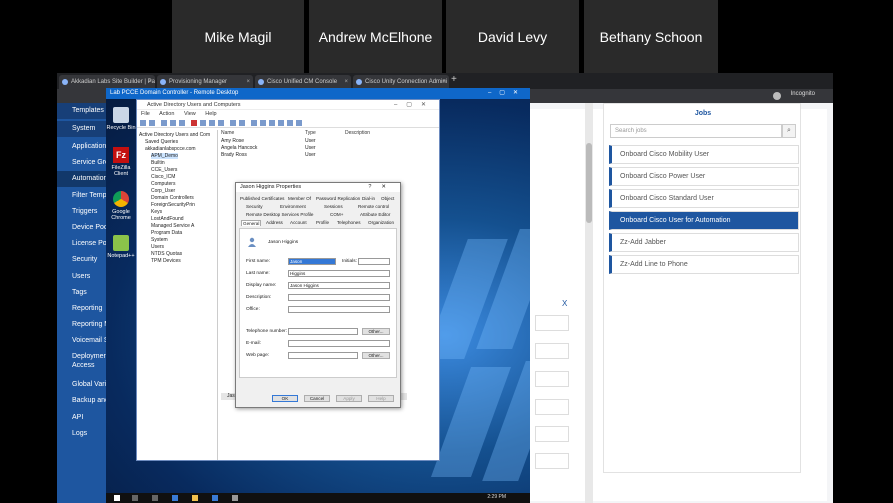 This screenshot has height=503, width=893. I want to click on desktop-icon-filezilla: Fz FileZilla Client, so click(121, 162).